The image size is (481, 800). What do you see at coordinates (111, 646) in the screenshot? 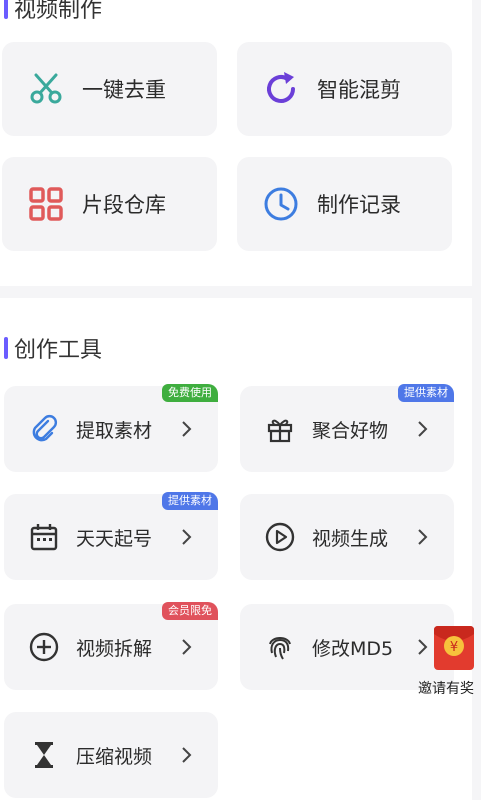
I see `video-breakdown-button: 会员限免 视频拆解` at bounding box center [111, 646].